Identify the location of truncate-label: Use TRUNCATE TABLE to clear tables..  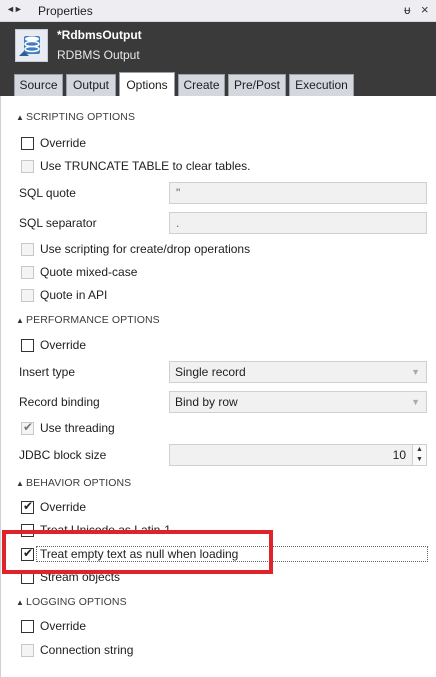
(145, 166).